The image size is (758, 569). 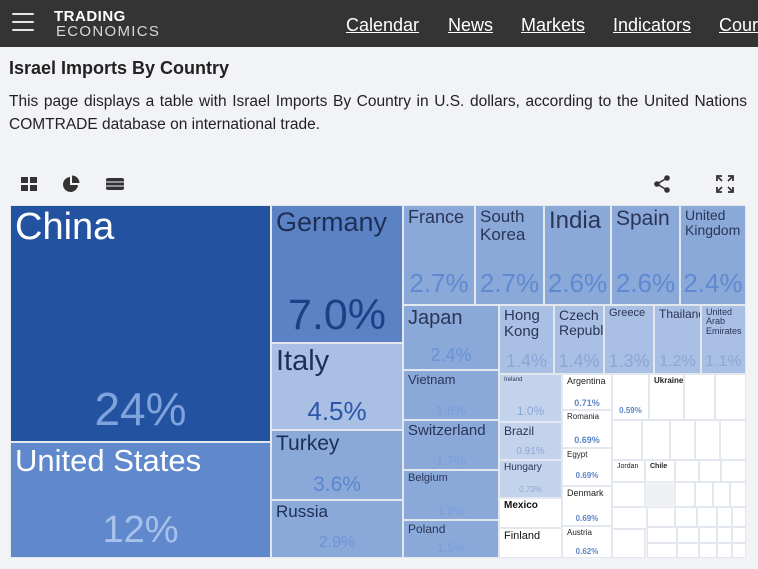 What do you see at coordinates (587, 551) in the screenshot?
I see `country-share: 0.62%` at bounding box center [587, 551].